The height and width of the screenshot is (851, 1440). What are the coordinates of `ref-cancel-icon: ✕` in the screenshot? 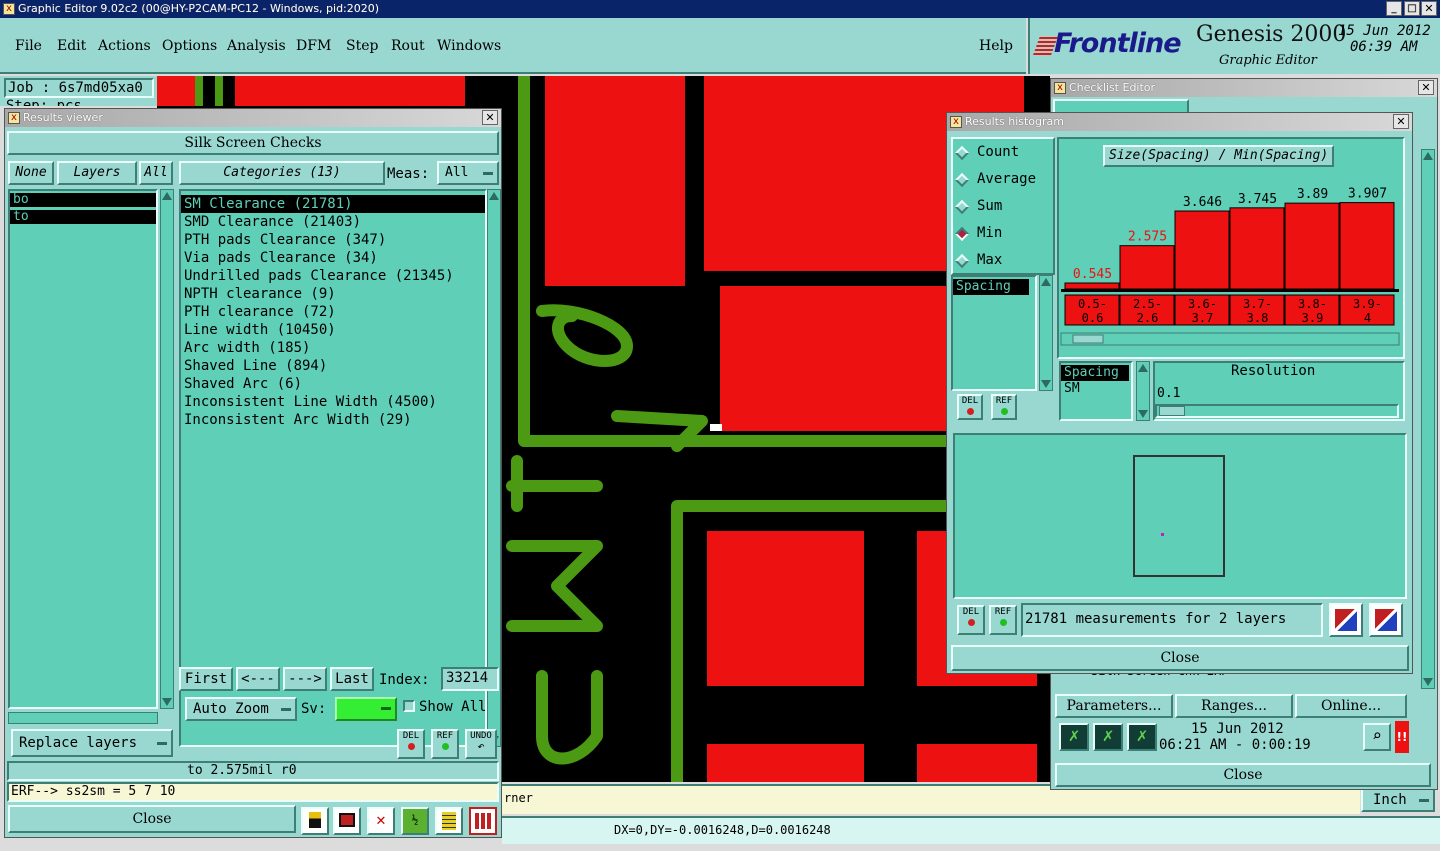 It's located at (381, 821).